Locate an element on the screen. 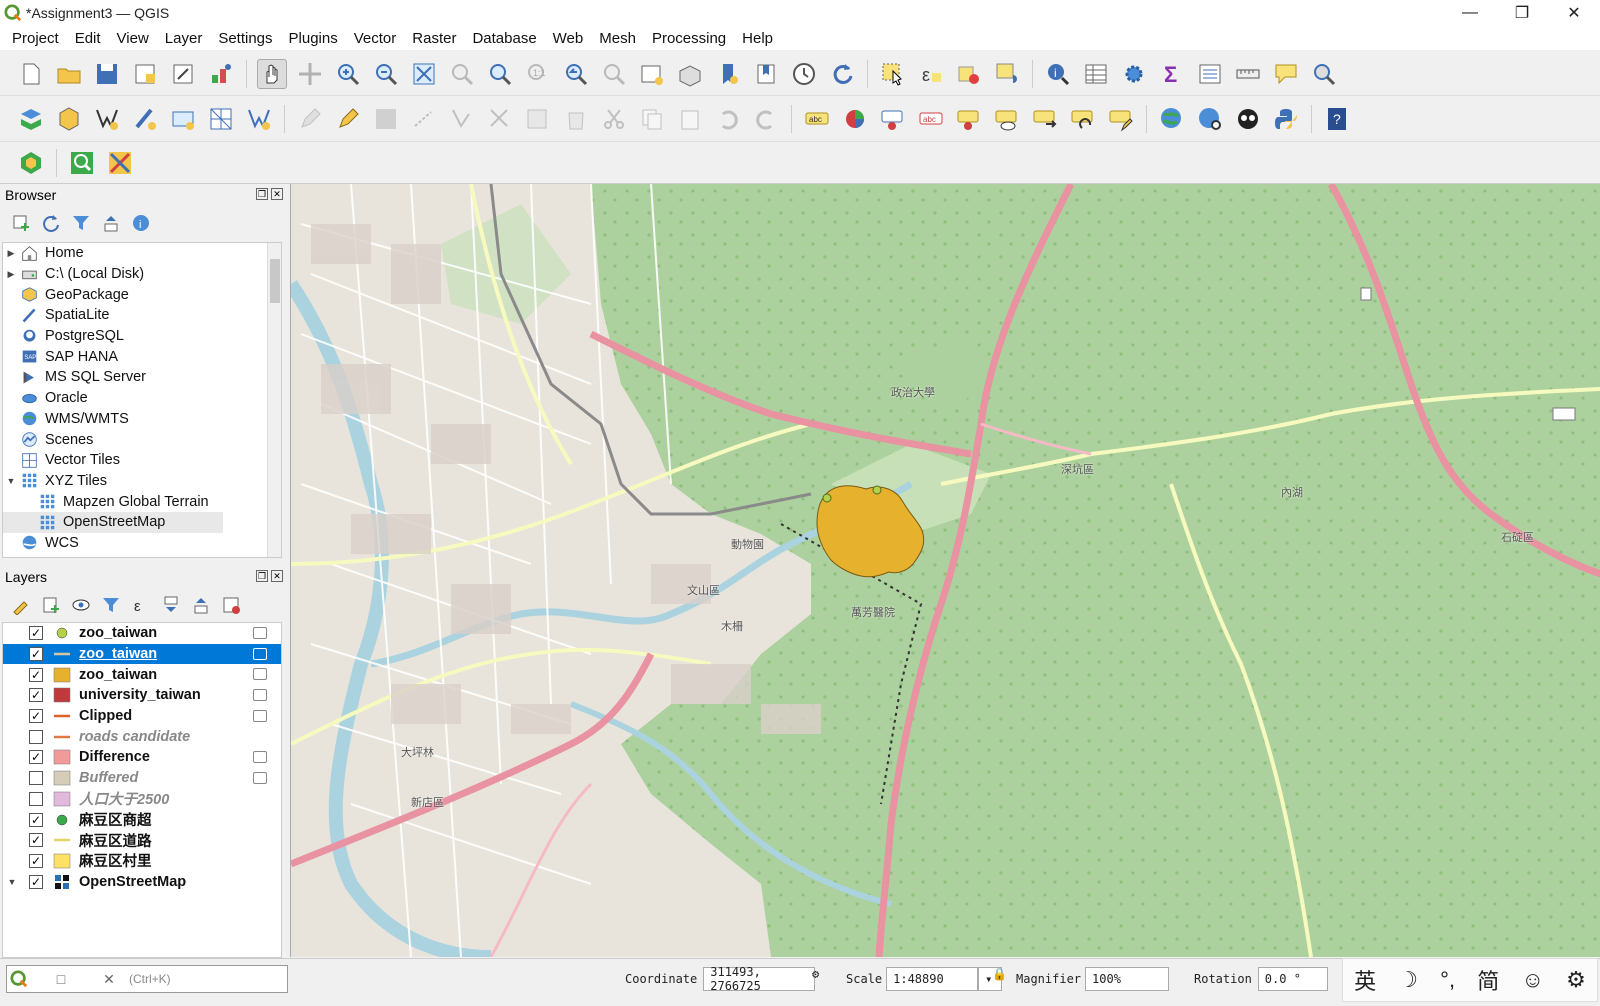 This screenshot has width=1600, height=1006. layer-styling-icon is located at coordinates (21, 605).